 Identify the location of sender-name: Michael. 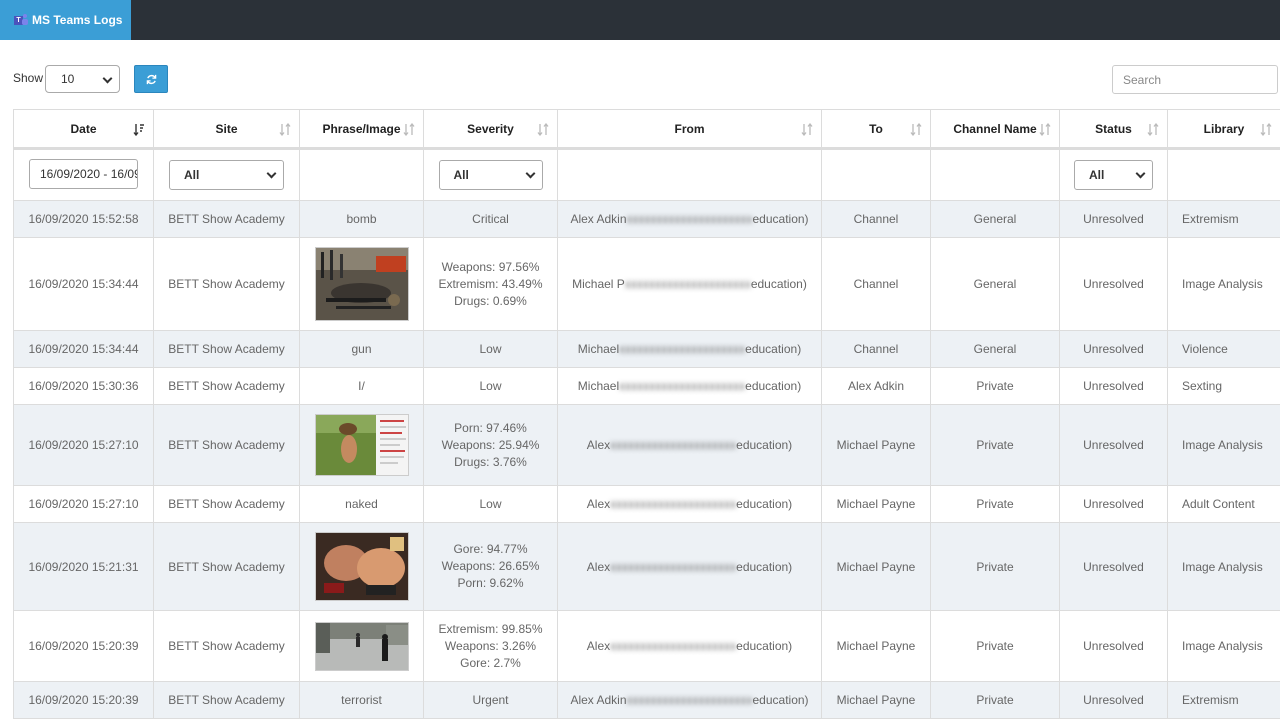
(598, 349).